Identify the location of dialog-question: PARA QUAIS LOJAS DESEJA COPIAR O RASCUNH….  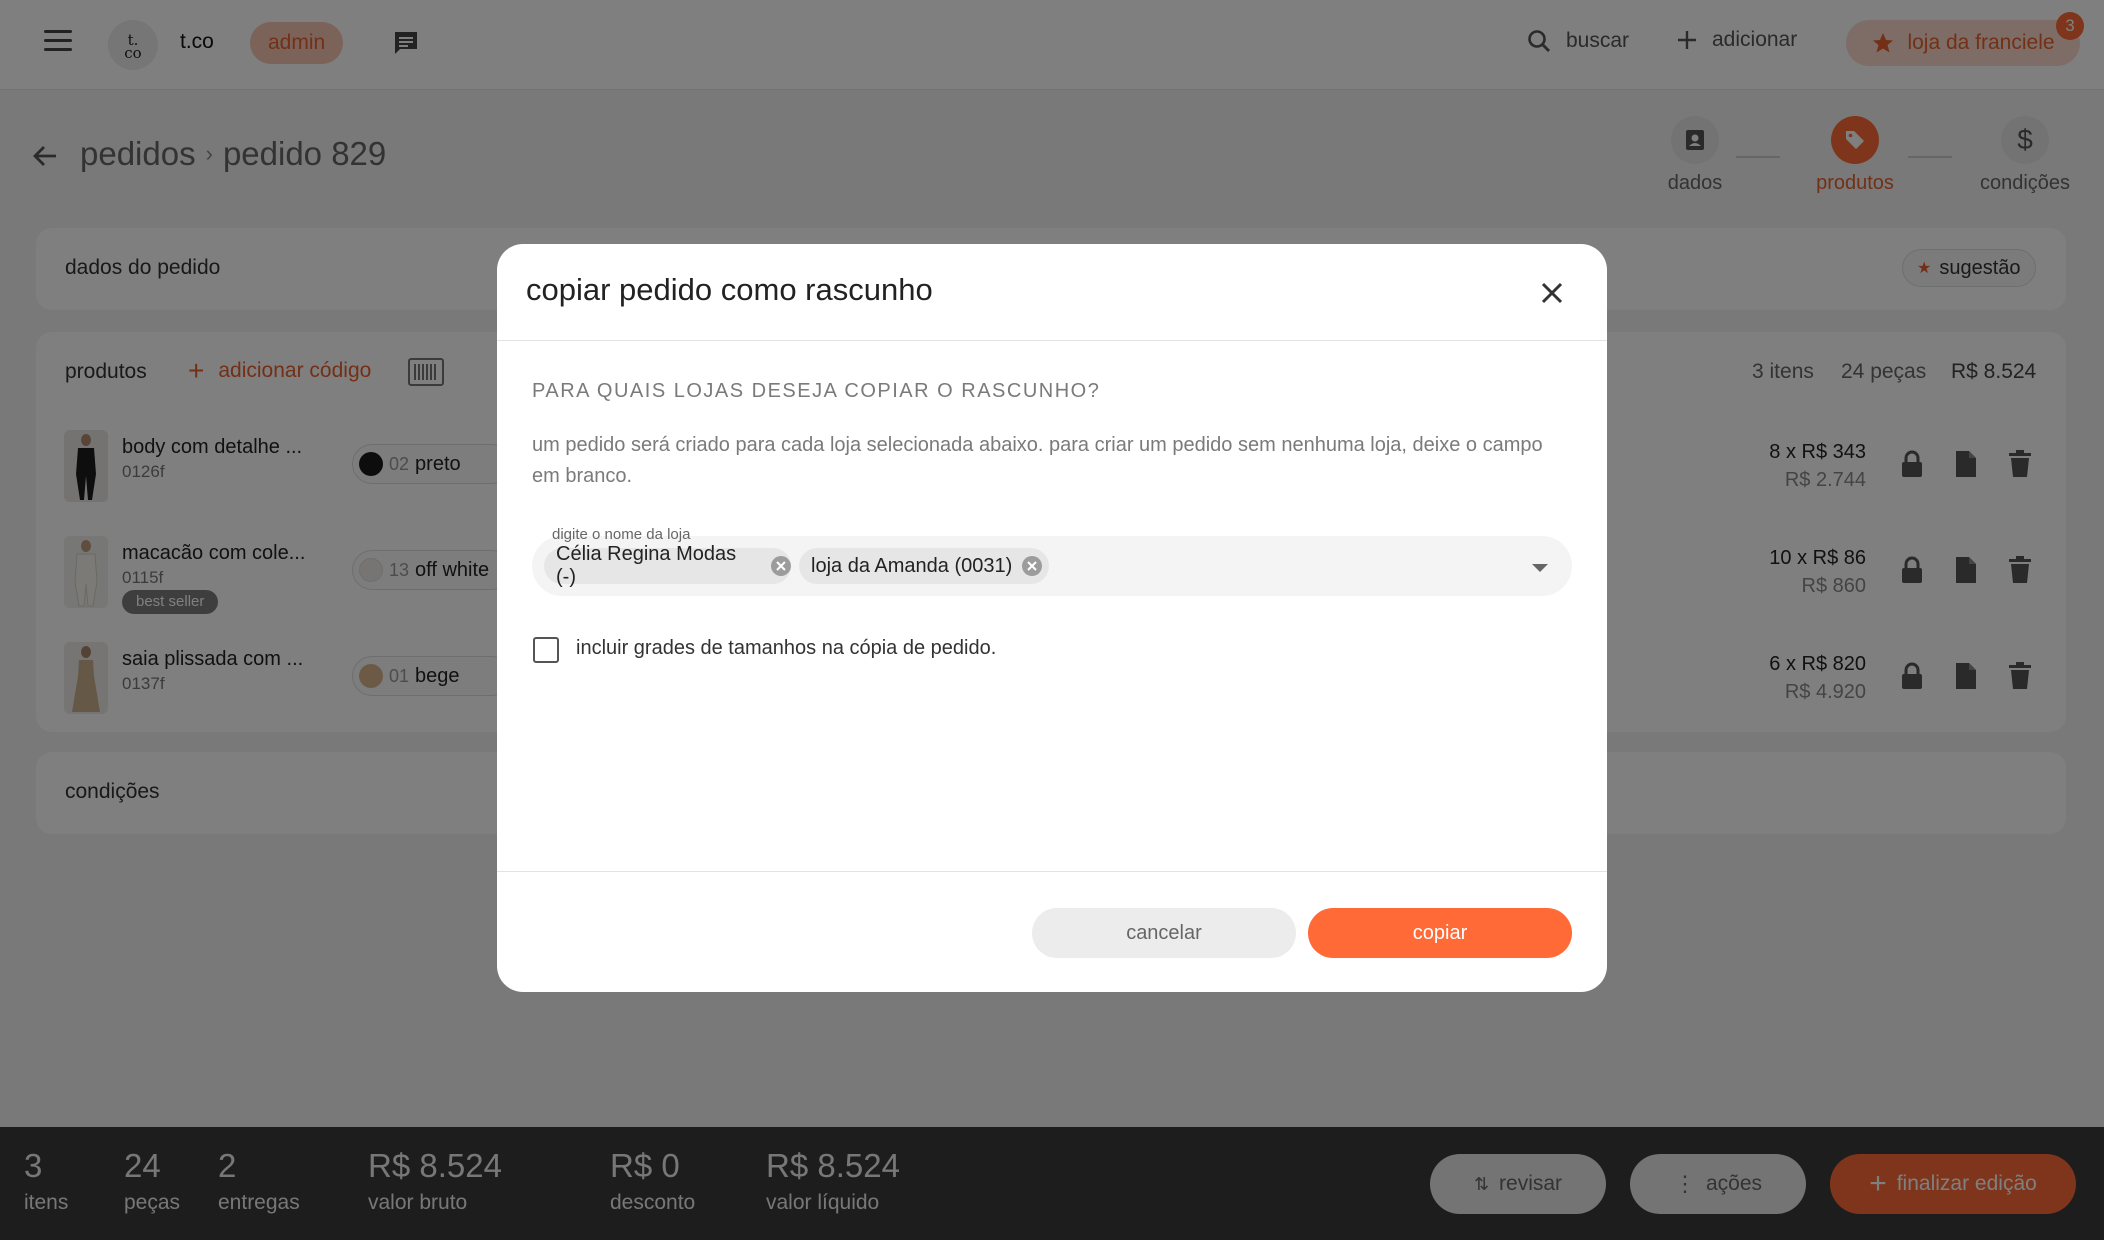
(816, 391).